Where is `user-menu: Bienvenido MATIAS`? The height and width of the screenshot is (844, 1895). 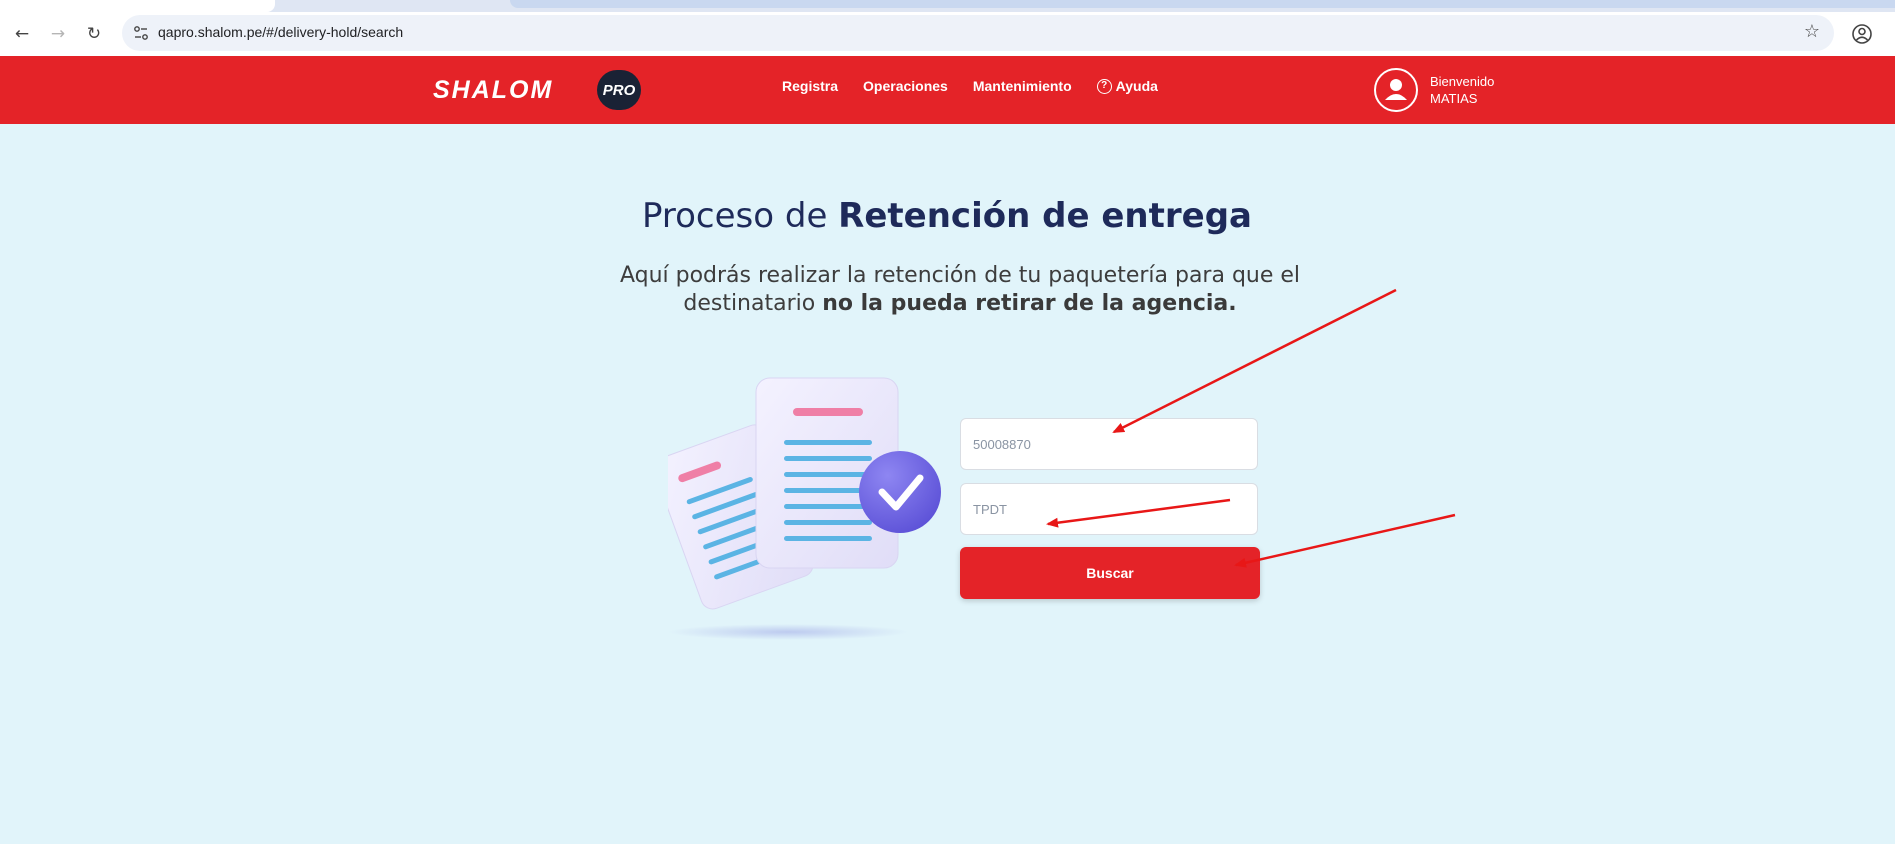 user-menu: Bienvenido MATIAS is located at coordinates (1434, 90).